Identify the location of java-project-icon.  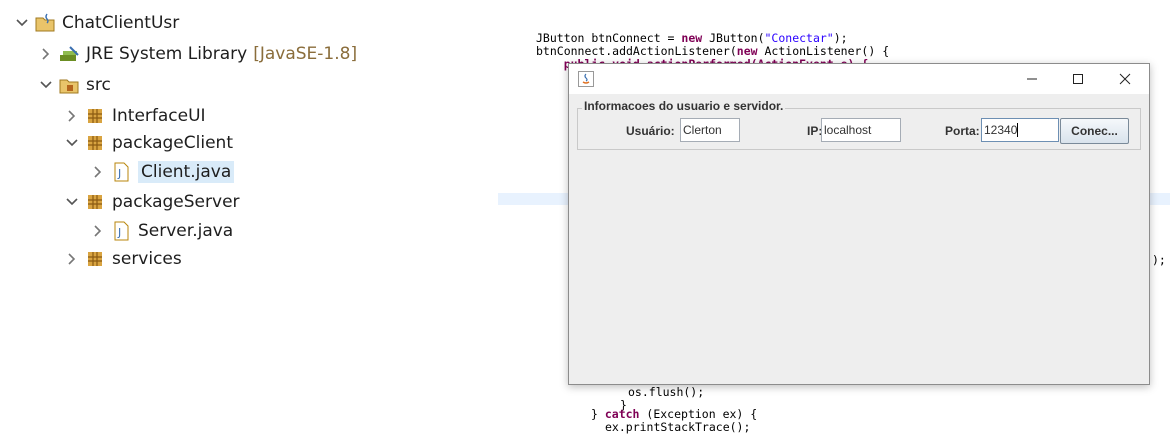
(45, 23).